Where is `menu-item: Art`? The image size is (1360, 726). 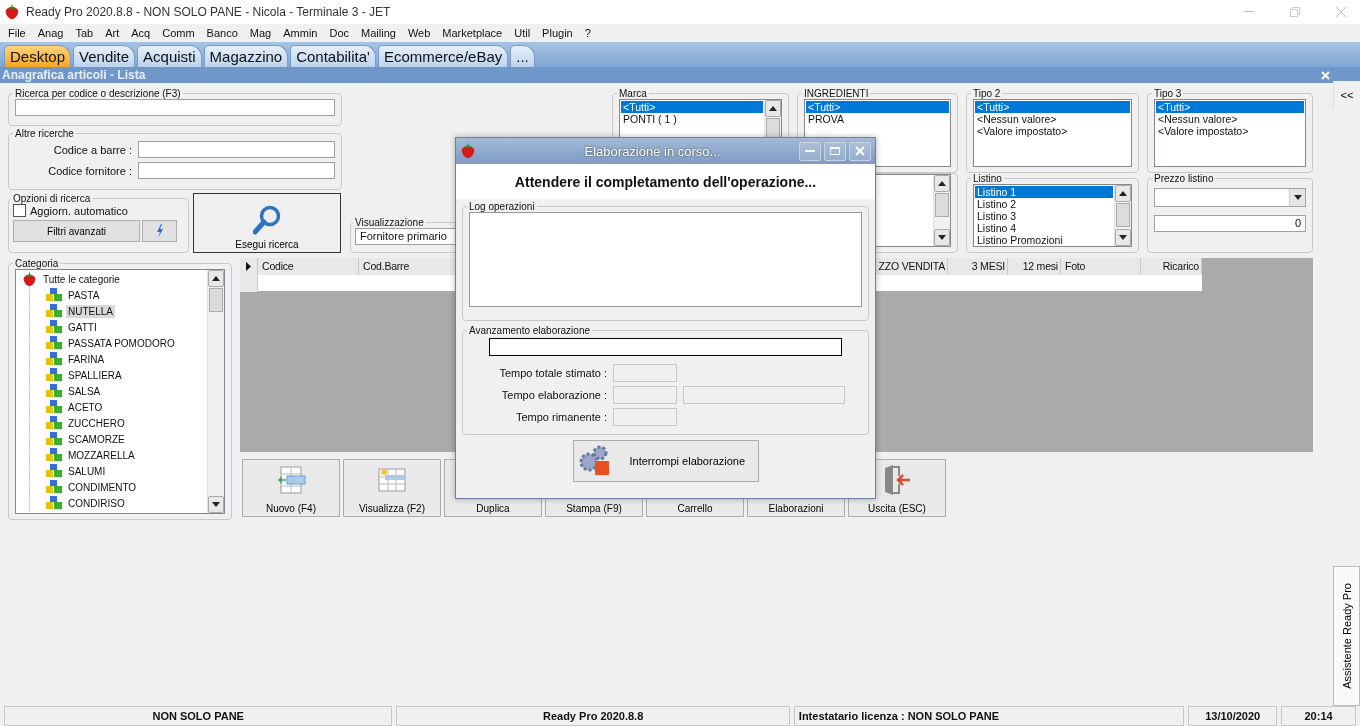 menu-item: Art is located at coordinates (112, 33).